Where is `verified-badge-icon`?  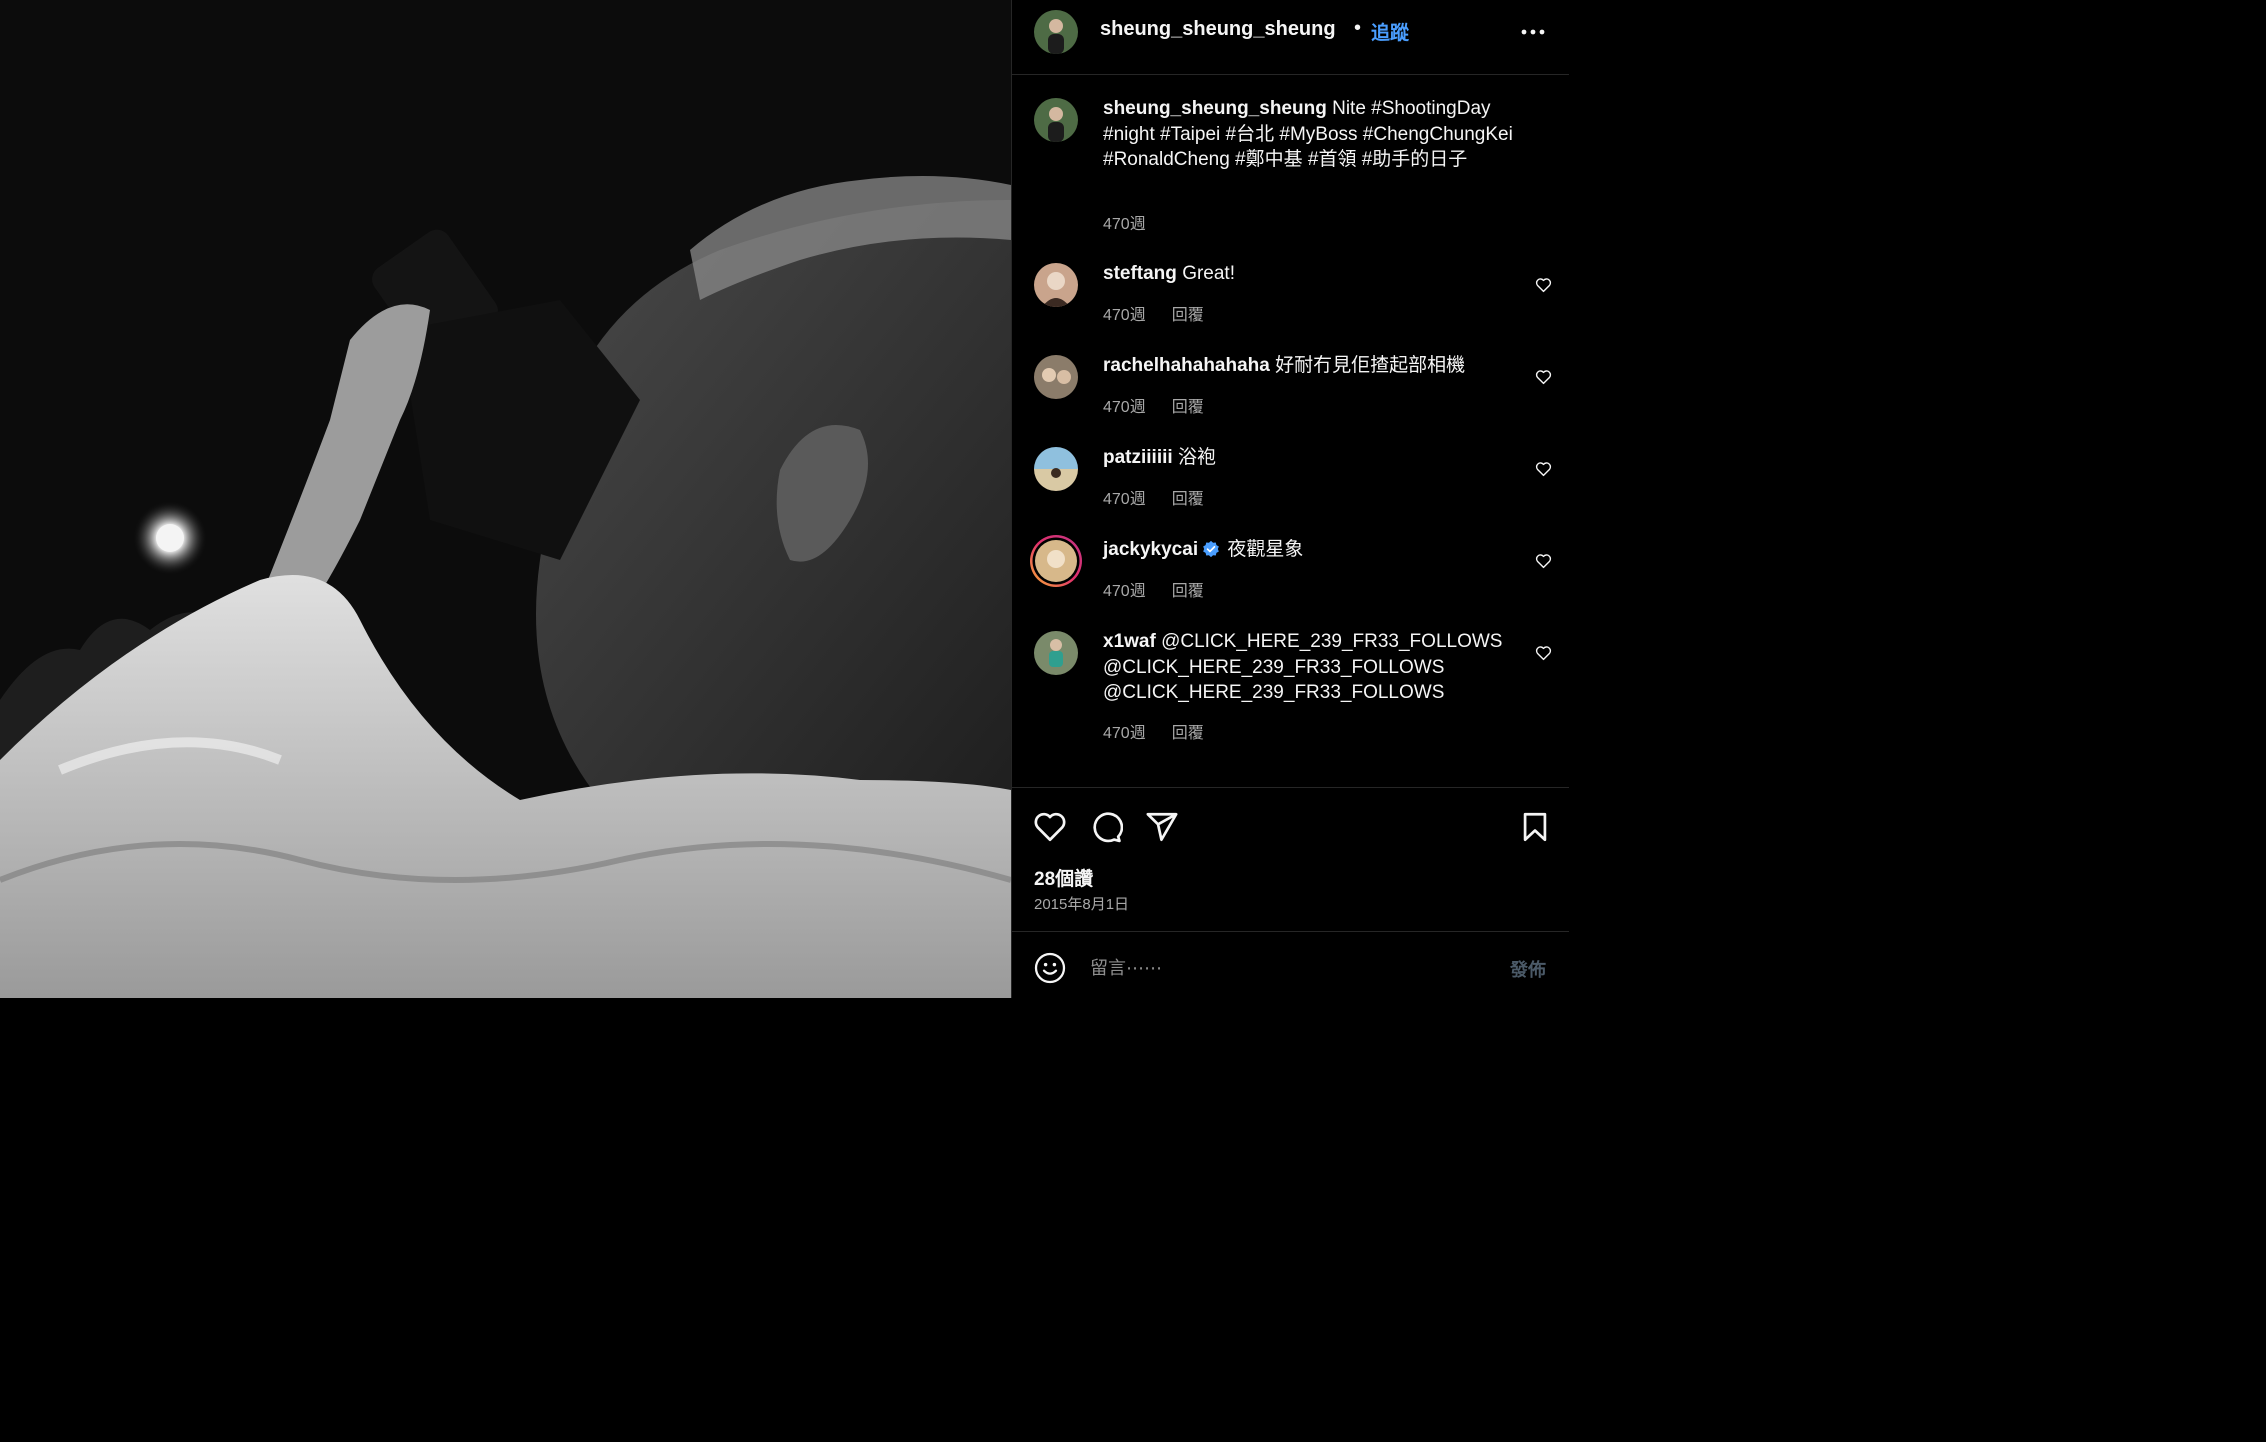
verified-badge-icon is located at coordinates (1211, 549).